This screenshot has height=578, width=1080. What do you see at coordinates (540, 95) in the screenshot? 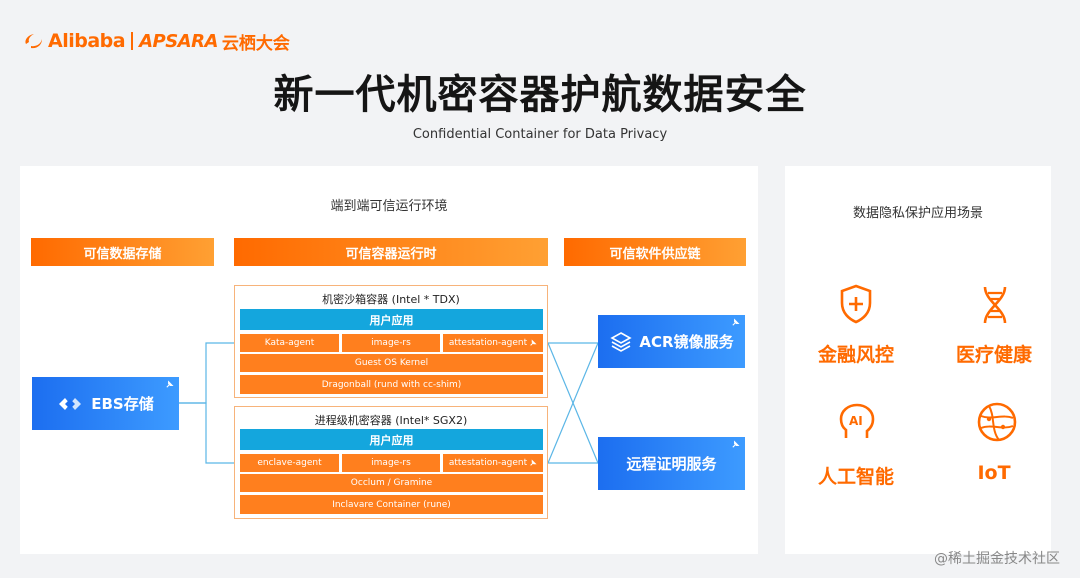
I see `page-title: 新一代机密容器护航数据安全` at bounding box center [540, 95].